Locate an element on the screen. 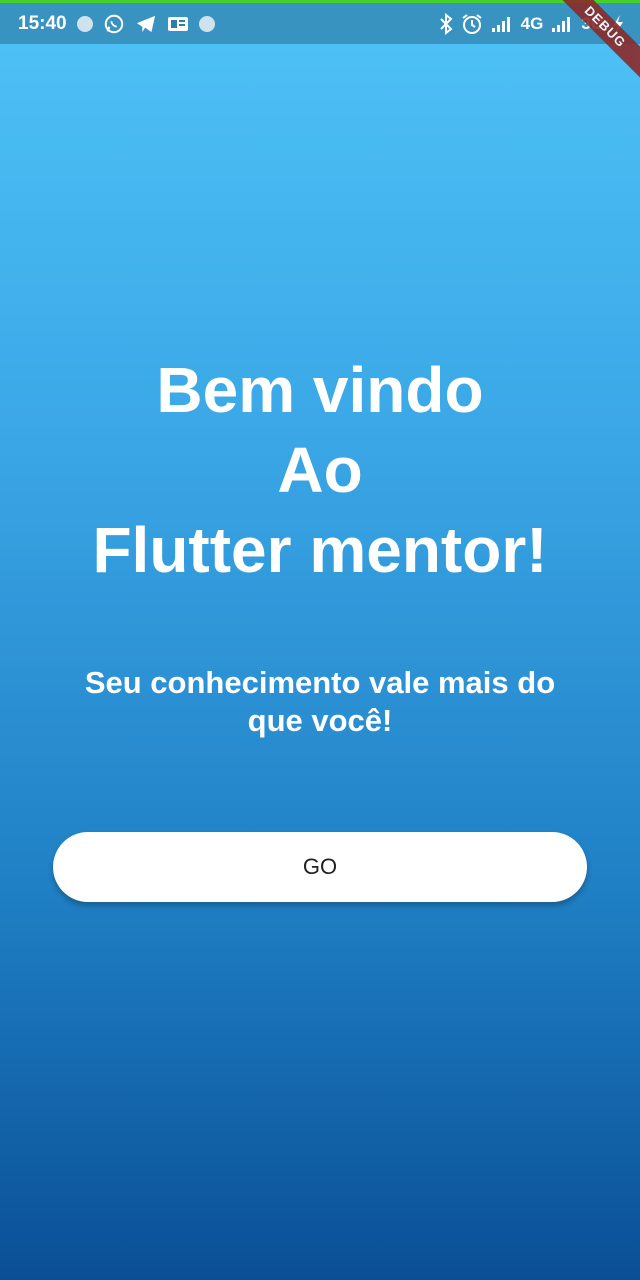 The width and height of the screenshot is (640, 1280). welcome-subtitle: Seu conhecimento vale mais do que você! is located at coordinates (320, 701).